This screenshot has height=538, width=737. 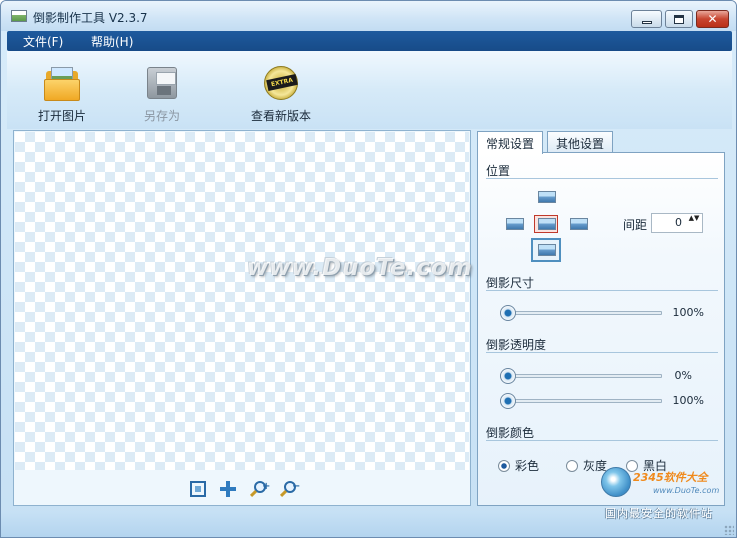 What do you see at coordinates (228, 489) in the screenshot?
I see `pan-move-icon` at bounding box center [228, 489].